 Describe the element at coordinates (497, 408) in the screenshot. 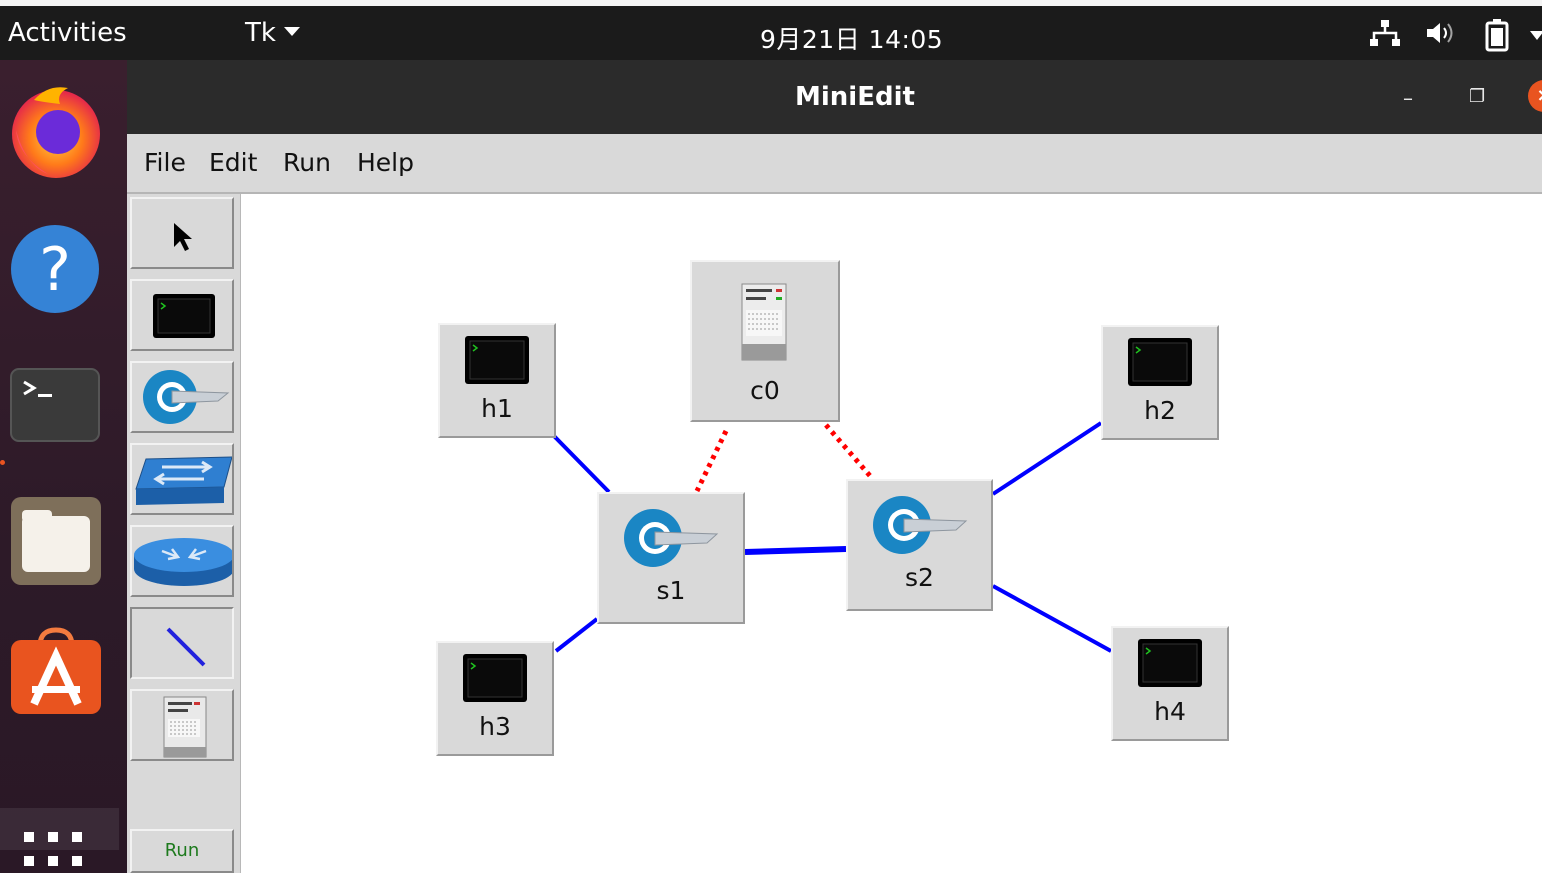

I see `node-label-h1: h1` at that location.